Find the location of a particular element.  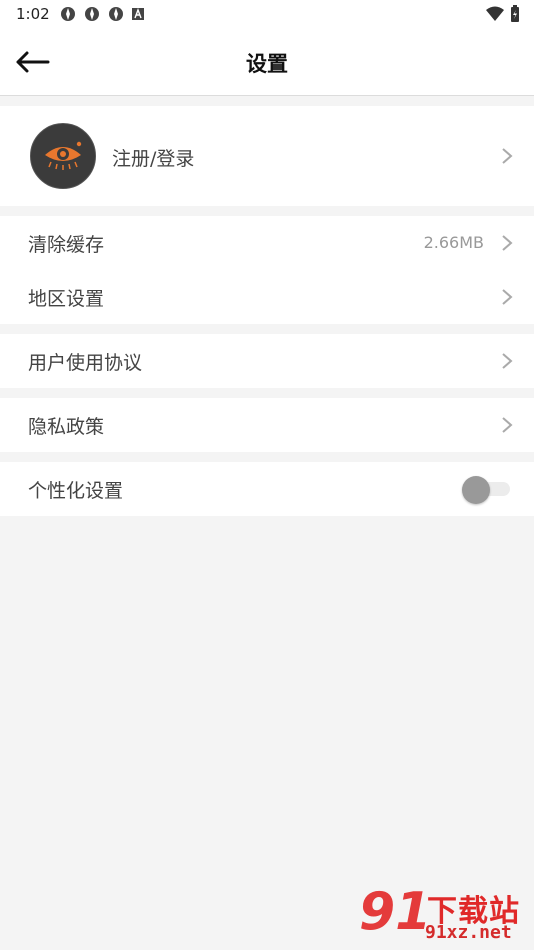

cache-size-value: 2.66MB is located at coordinates (453, 242).